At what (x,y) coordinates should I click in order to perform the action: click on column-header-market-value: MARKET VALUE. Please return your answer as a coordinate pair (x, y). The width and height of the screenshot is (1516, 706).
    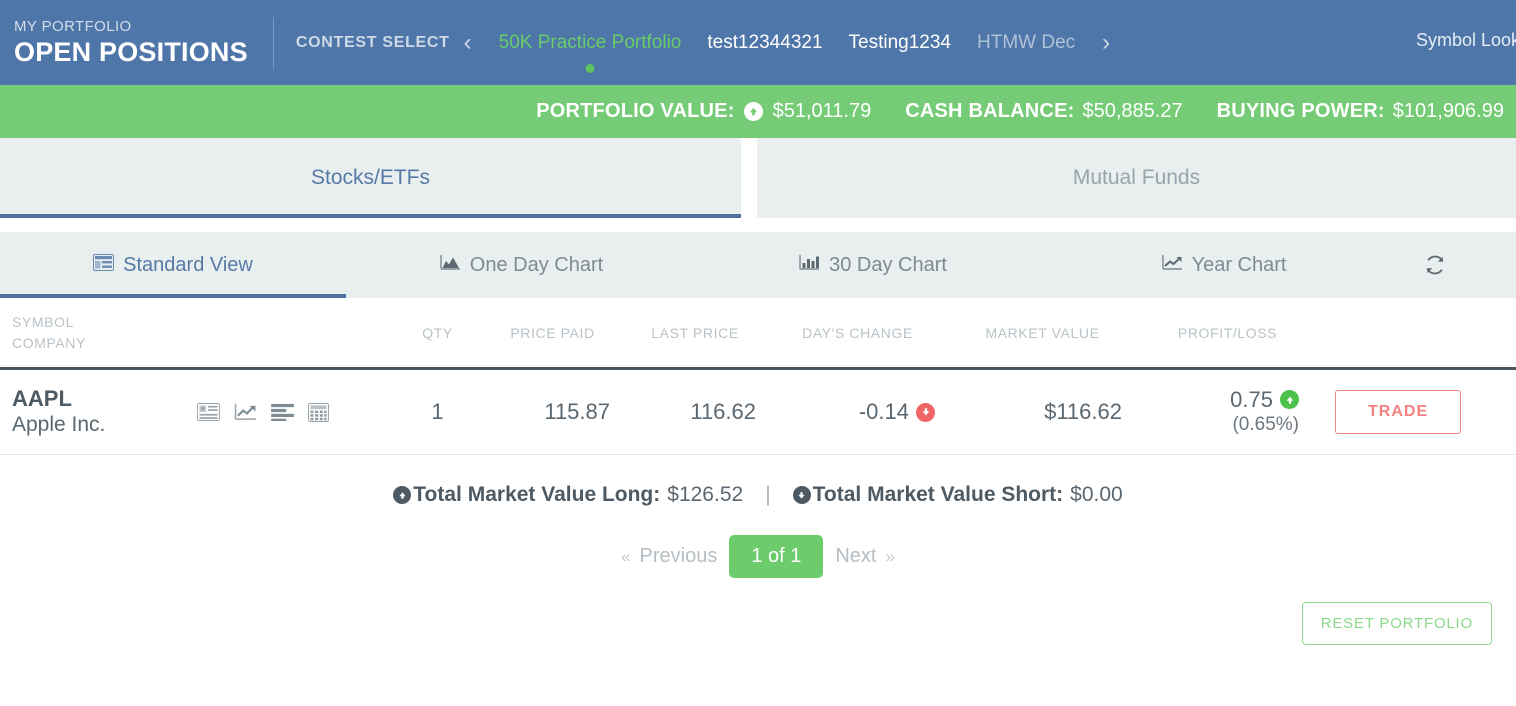
    Looking at the image, I should click on (1042, 332).